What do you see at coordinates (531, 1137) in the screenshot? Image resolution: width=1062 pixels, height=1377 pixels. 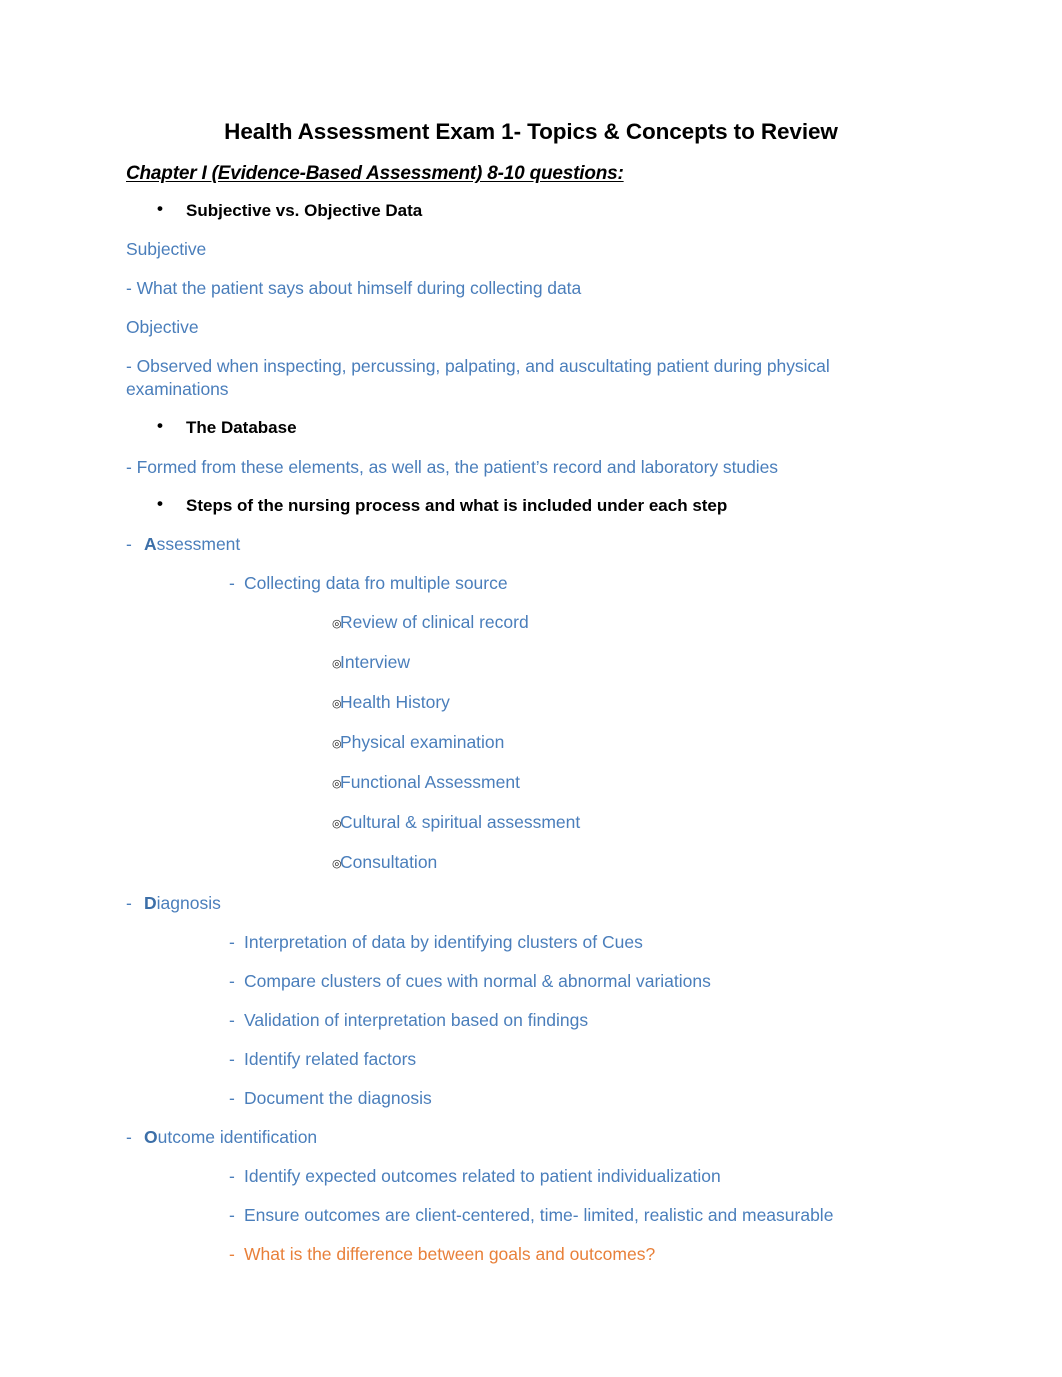 I see `list-item-outcome-identification: - Outcome identification` at bounding box center [531, 1137].